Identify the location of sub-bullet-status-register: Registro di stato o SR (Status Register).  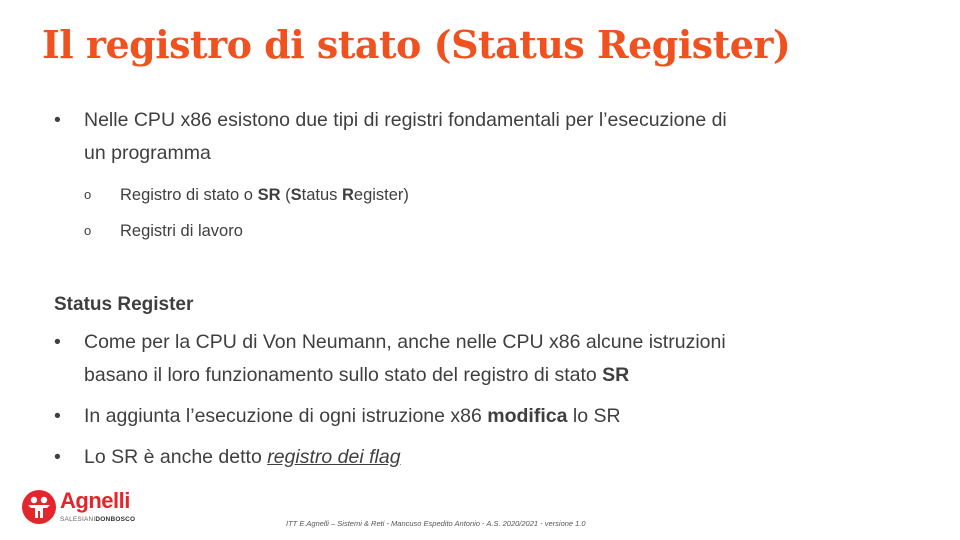
(484, 195).